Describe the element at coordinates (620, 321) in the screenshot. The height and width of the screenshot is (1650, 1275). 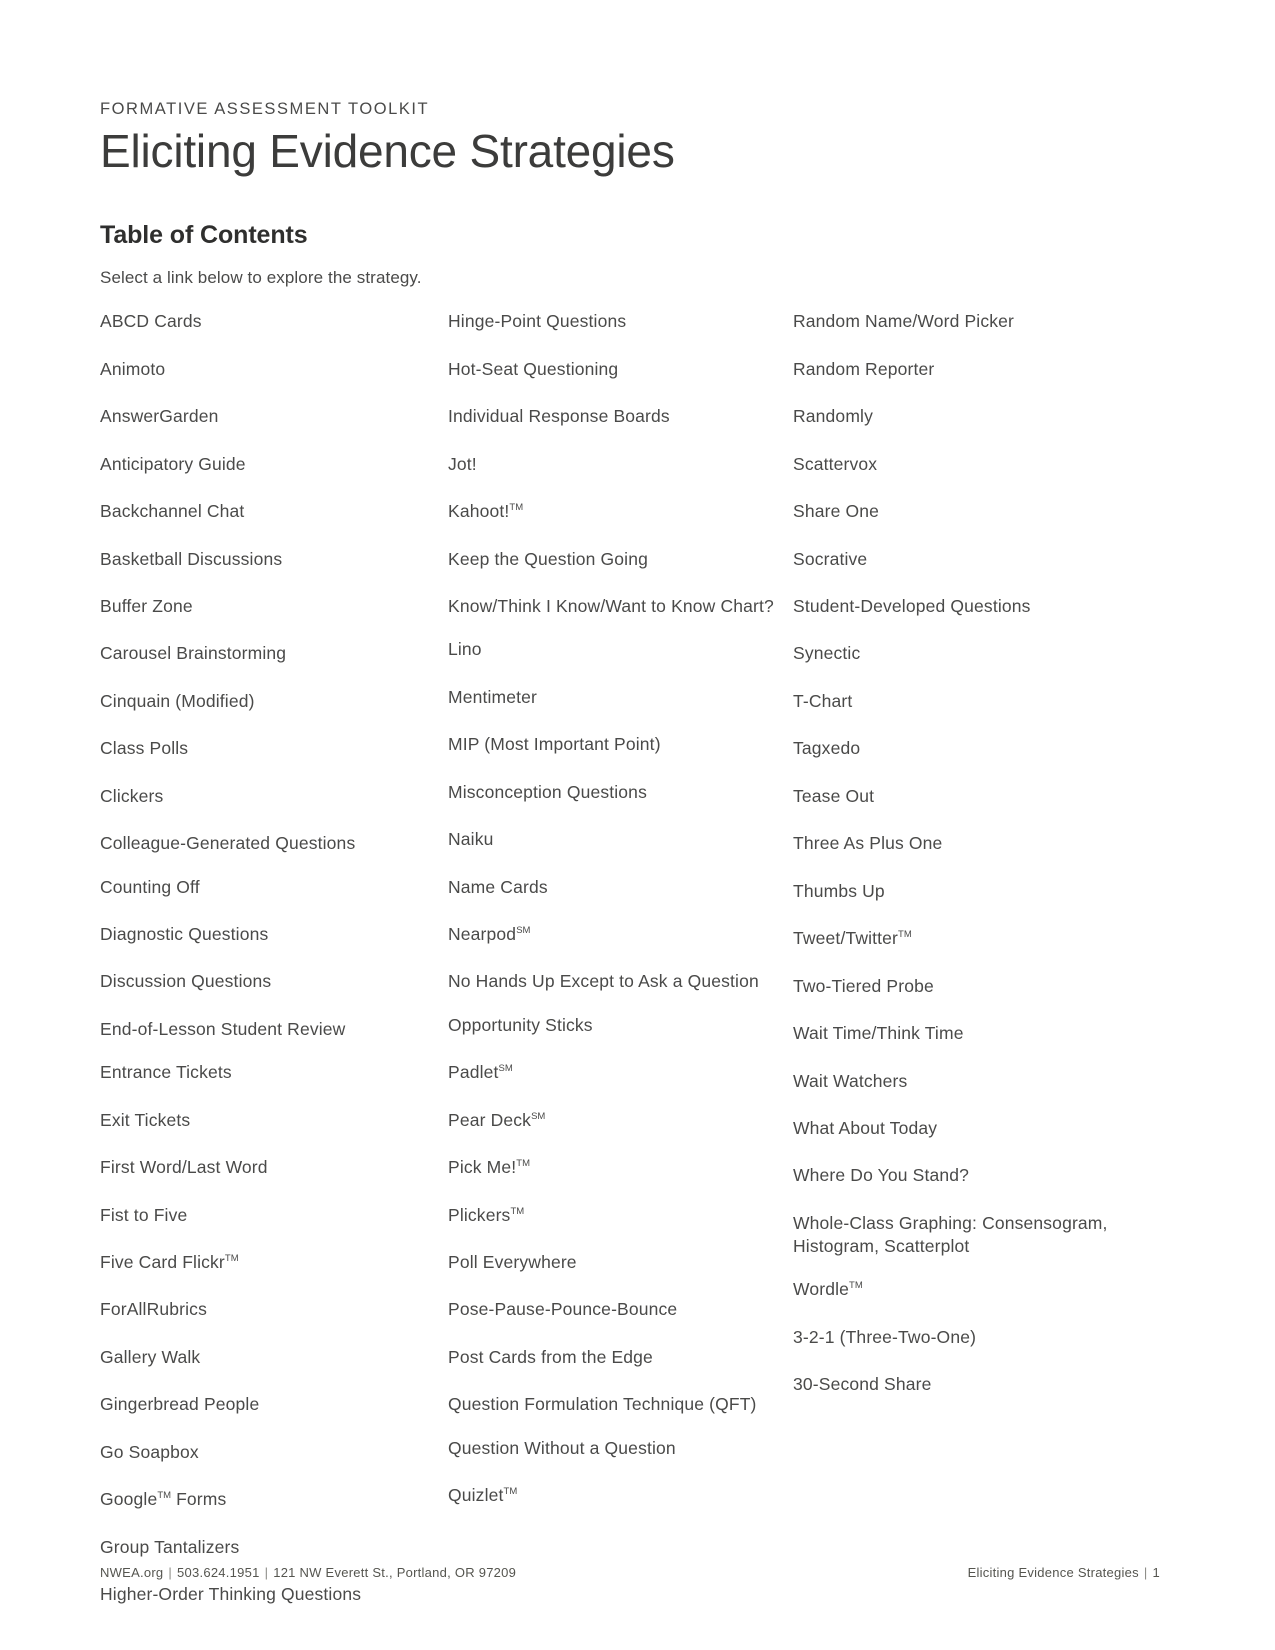
I see `toc-link: Hinge-Point Questions` at that location.